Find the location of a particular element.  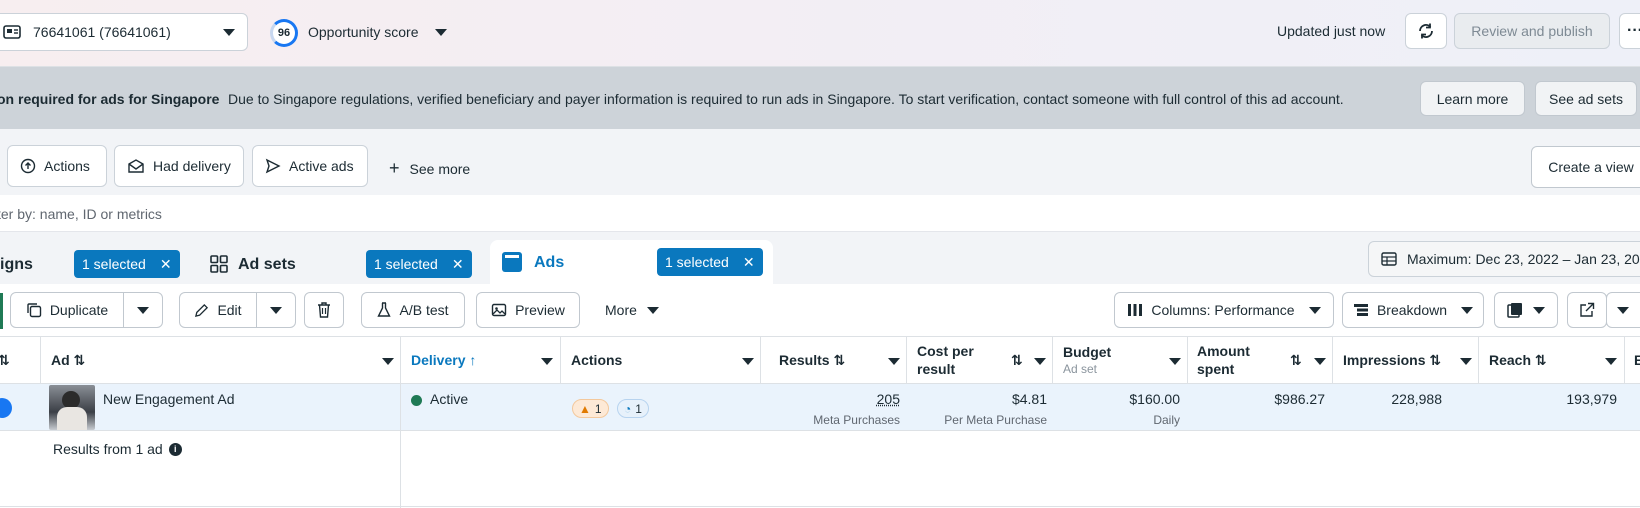

ad-sets-selected-badge: 1 selected ✕ is located at coordinates (419, 264).